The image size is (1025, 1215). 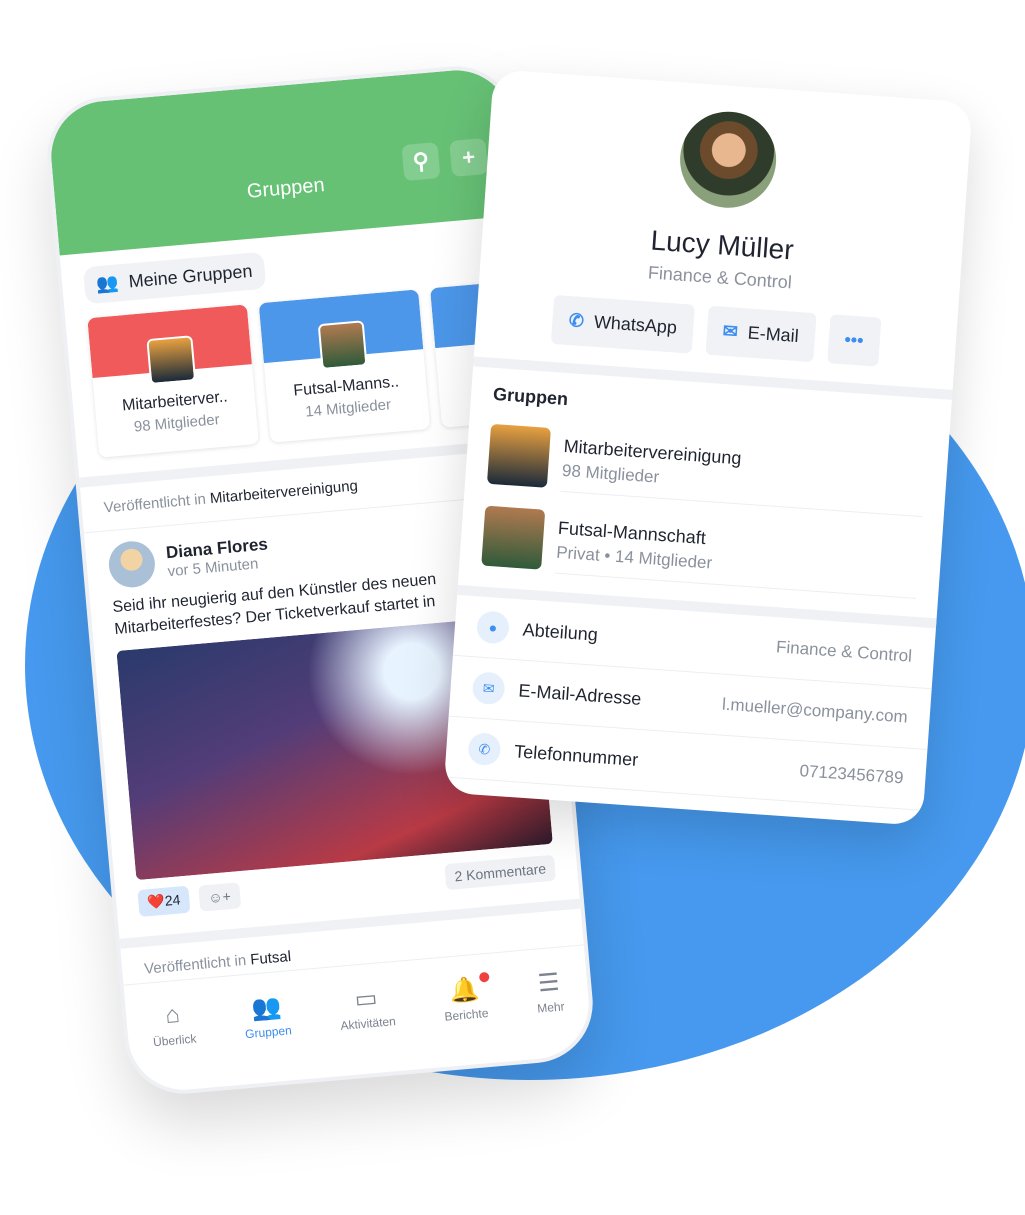 What do you see at coordinates (551, 1007) in the screenshot?
I see `nav-label: Mehr` at bounding box center [551, 1007].